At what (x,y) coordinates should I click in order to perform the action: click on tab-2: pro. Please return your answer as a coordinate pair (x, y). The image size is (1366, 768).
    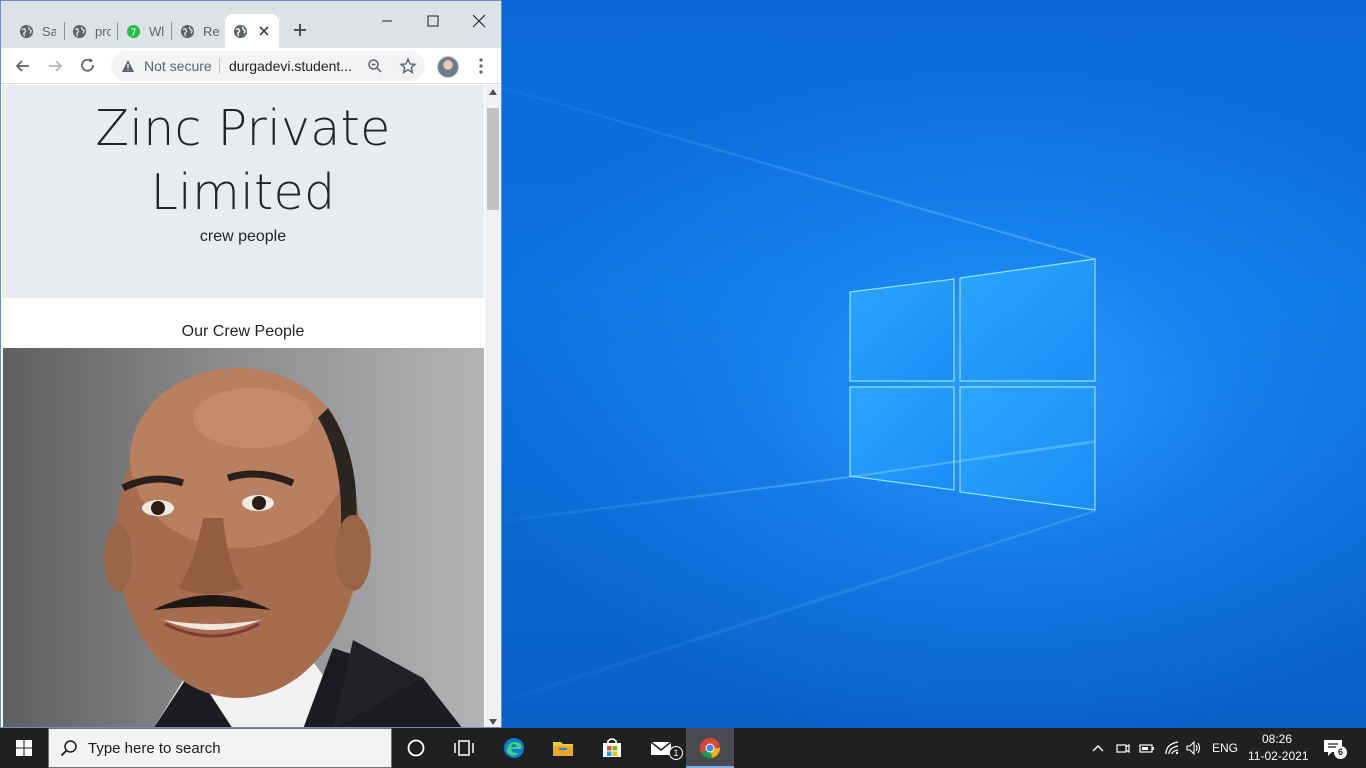
    Looking at the image, I should click on (84, 31).